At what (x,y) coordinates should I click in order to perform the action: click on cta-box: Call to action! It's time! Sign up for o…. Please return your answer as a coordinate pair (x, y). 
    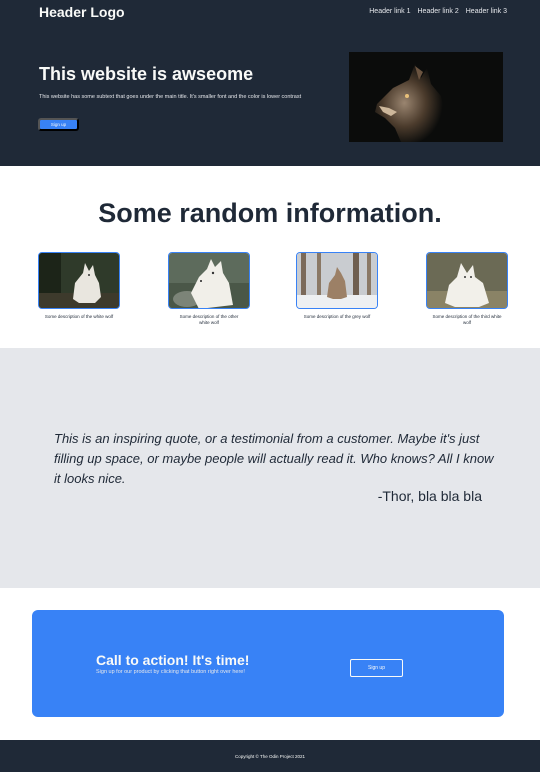
    Looking at the image, I should click on (268, 663).